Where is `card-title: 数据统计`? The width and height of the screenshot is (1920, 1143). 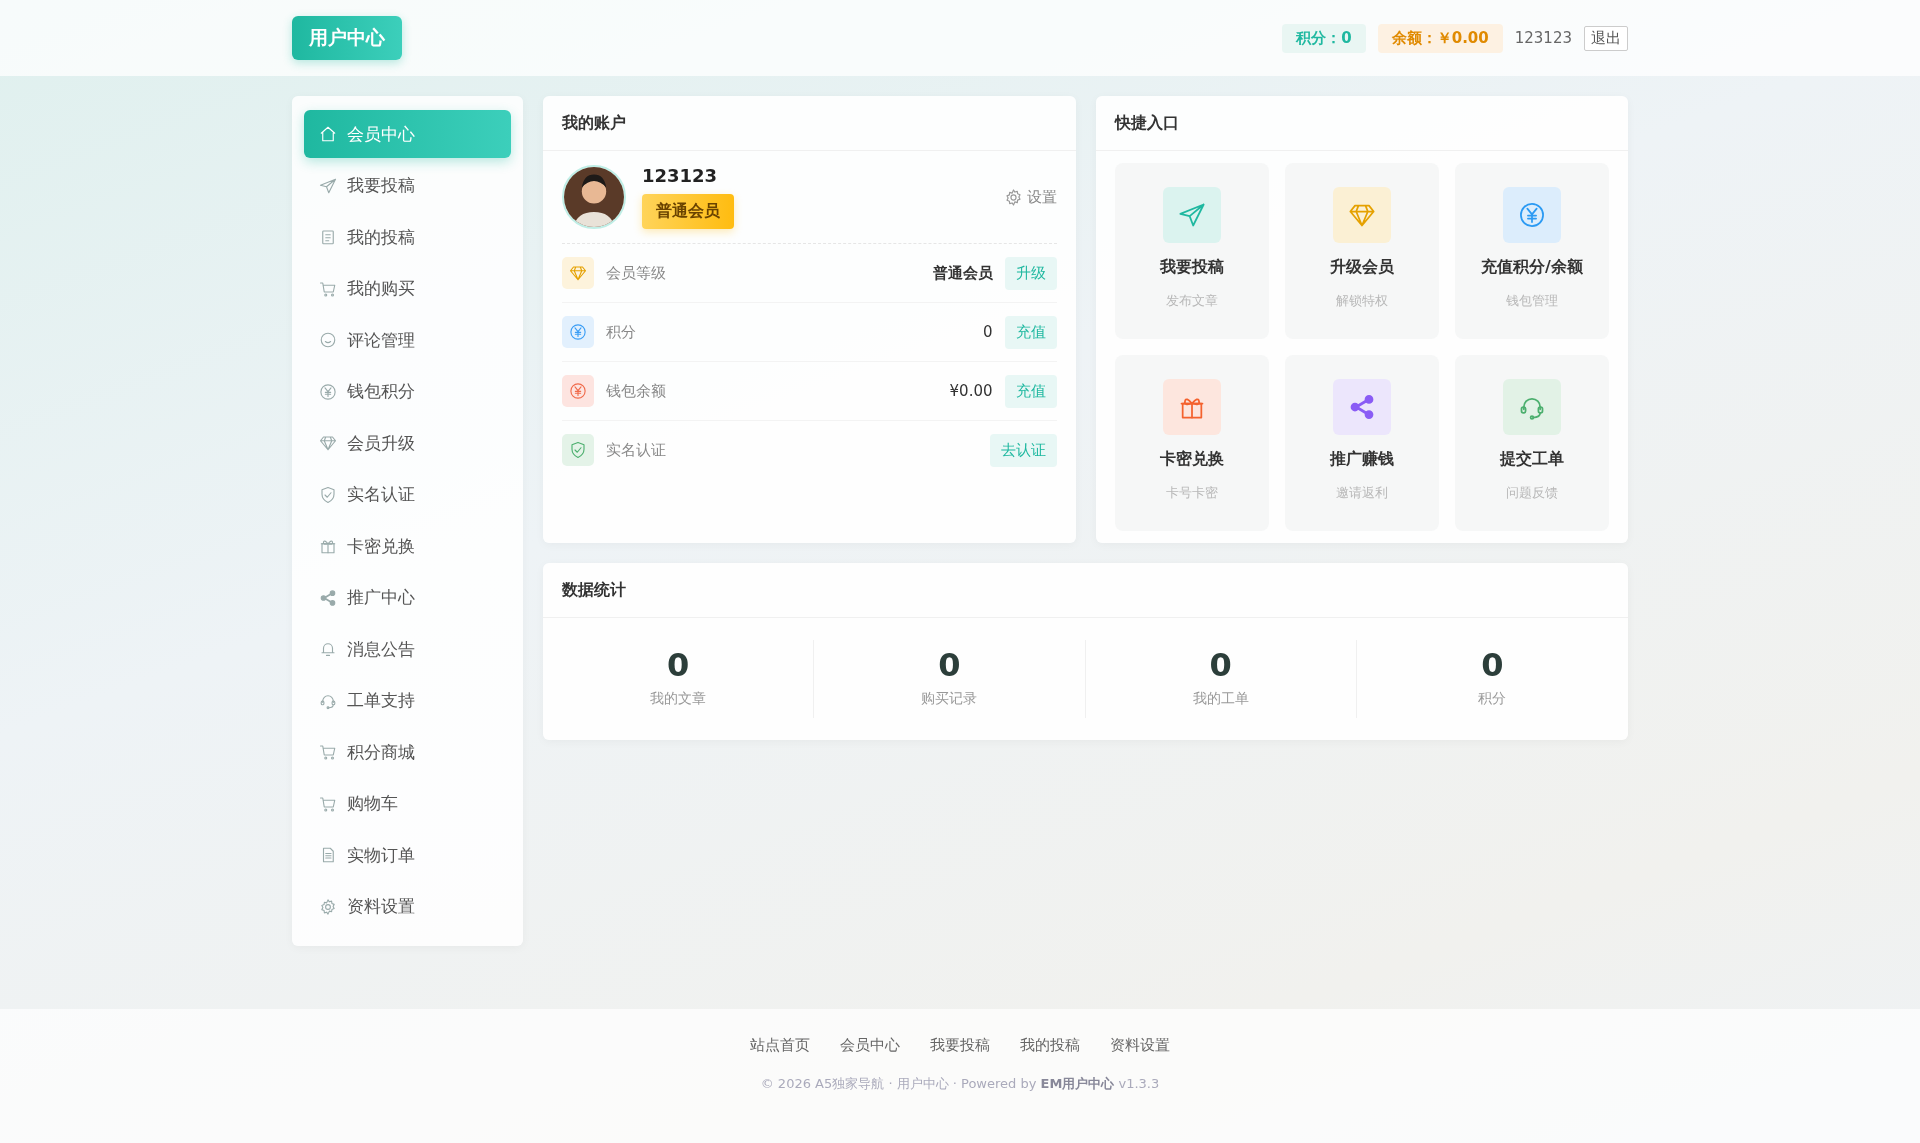 card-title: 数据统计 is located at coordinates (1085, 590).